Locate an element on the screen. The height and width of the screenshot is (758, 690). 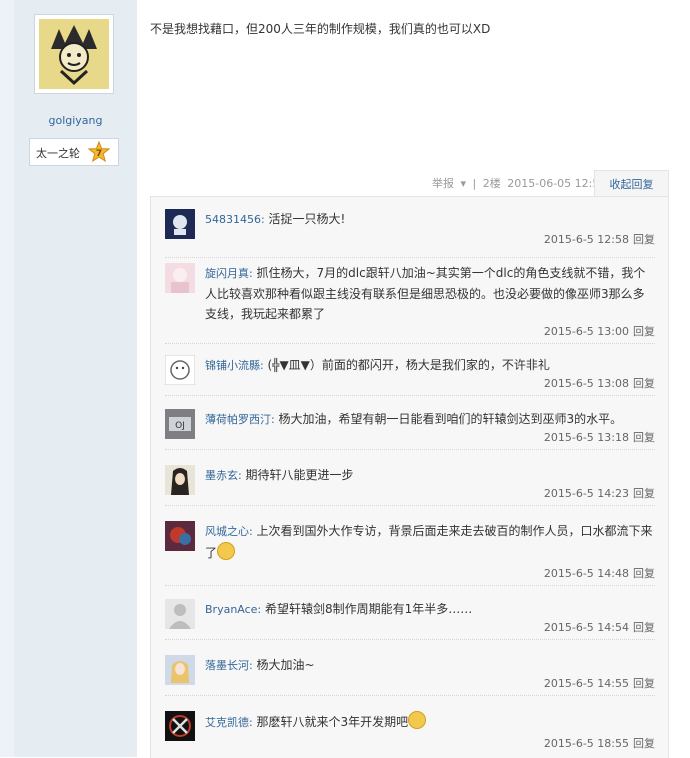
reply-user: 风城之心: is located at coordinates (229, 531).